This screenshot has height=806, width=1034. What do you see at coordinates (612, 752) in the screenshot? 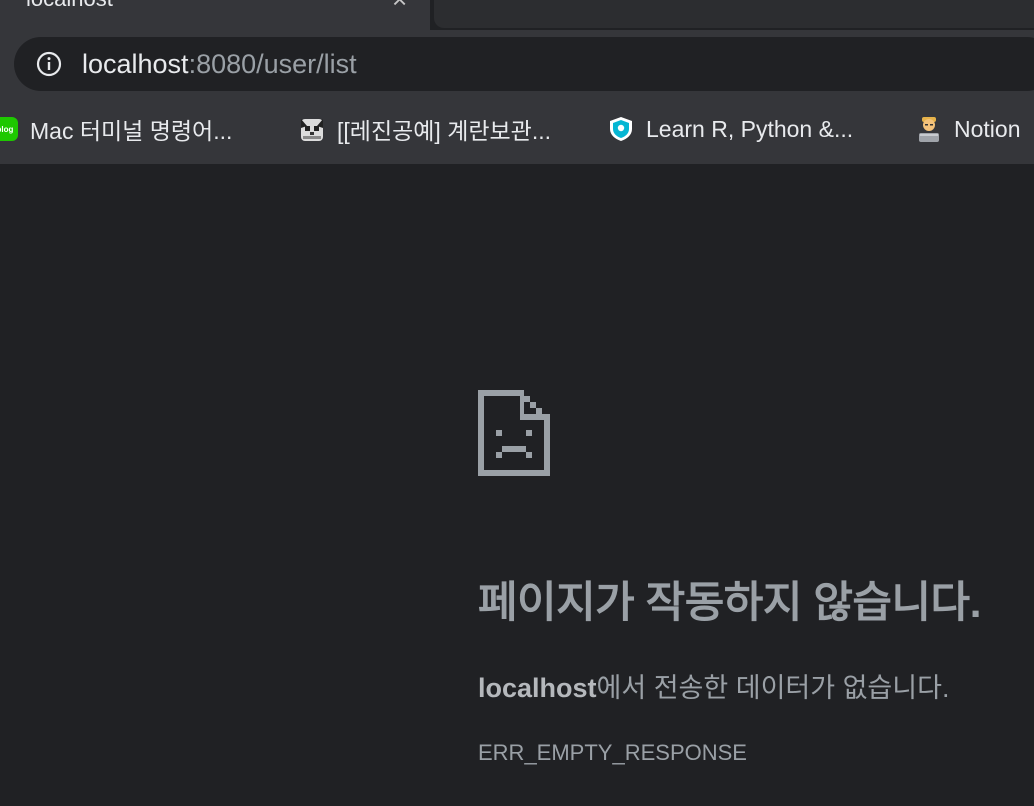
I see `error-code: ERR_EMPTY_RESPONSE` at bounding box center [612, 752].